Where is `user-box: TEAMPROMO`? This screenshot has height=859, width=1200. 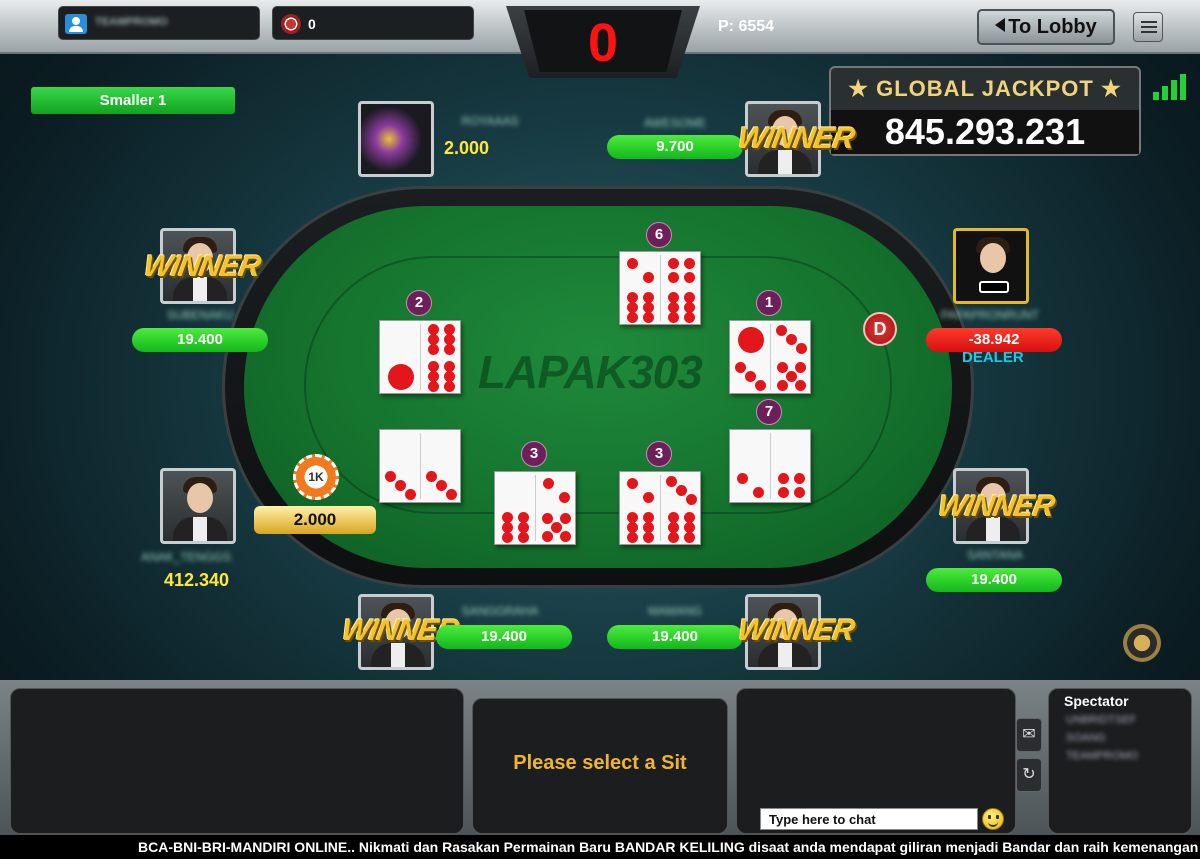
user-box: TEAMPROMO is located at coordinates (159, 23).